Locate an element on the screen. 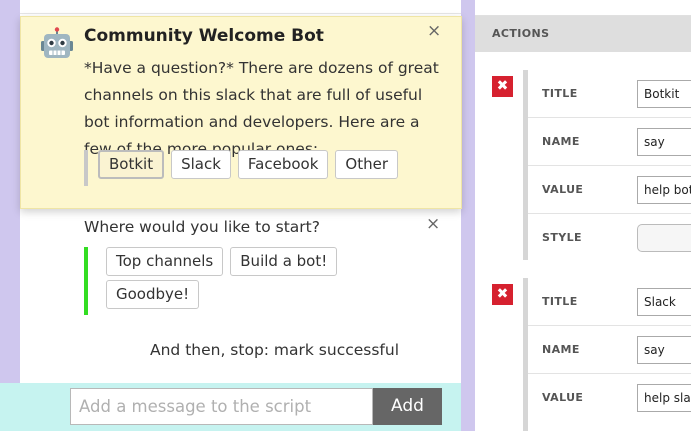  panel-top-edge is located at coordinates (583, 8).